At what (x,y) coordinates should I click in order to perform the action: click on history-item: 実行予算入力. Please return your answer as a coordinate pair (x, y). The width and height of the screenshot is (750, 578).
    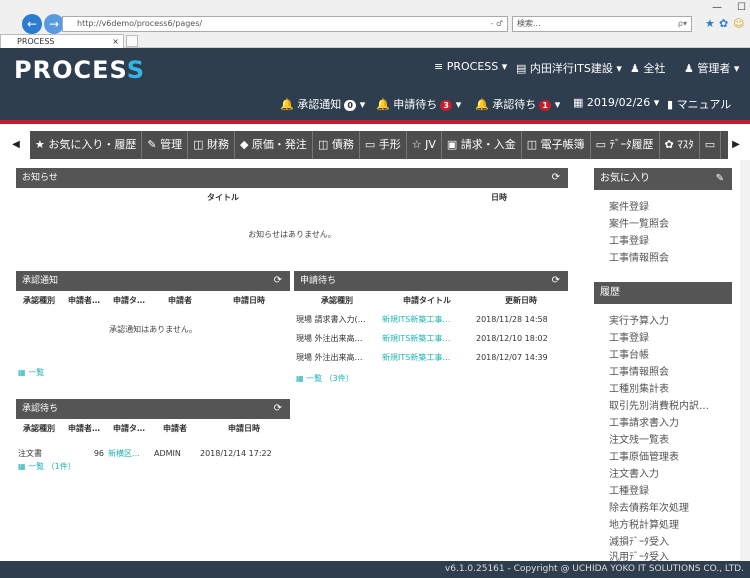
    Looking at the image, I should click on (639, 319).